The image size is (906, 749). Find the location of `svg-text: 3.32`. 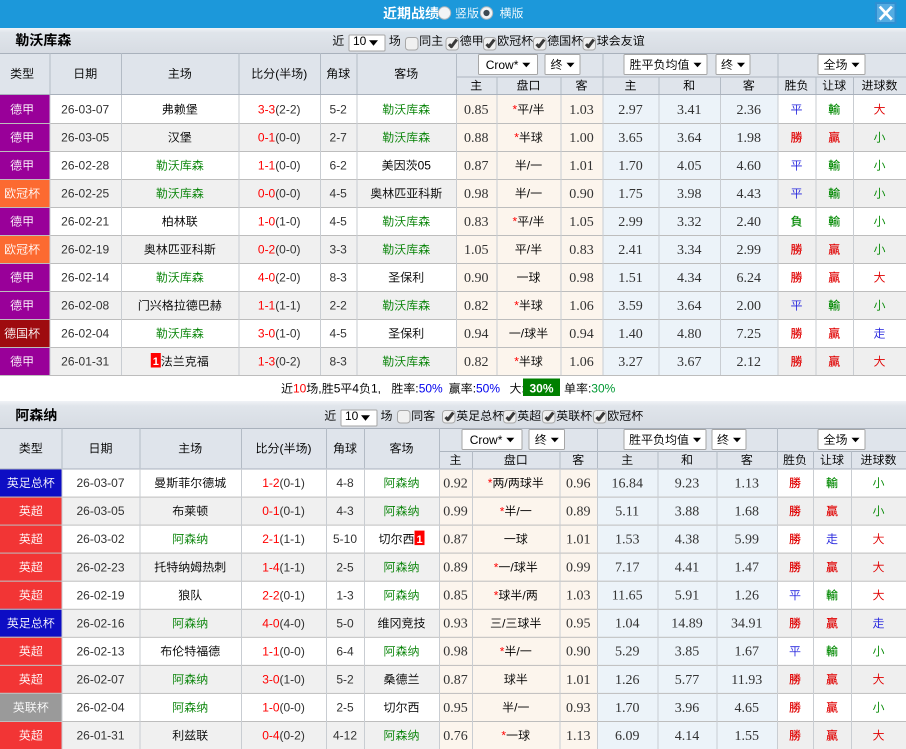

svg-text: 3.32 is located at coordinates (689, 222).